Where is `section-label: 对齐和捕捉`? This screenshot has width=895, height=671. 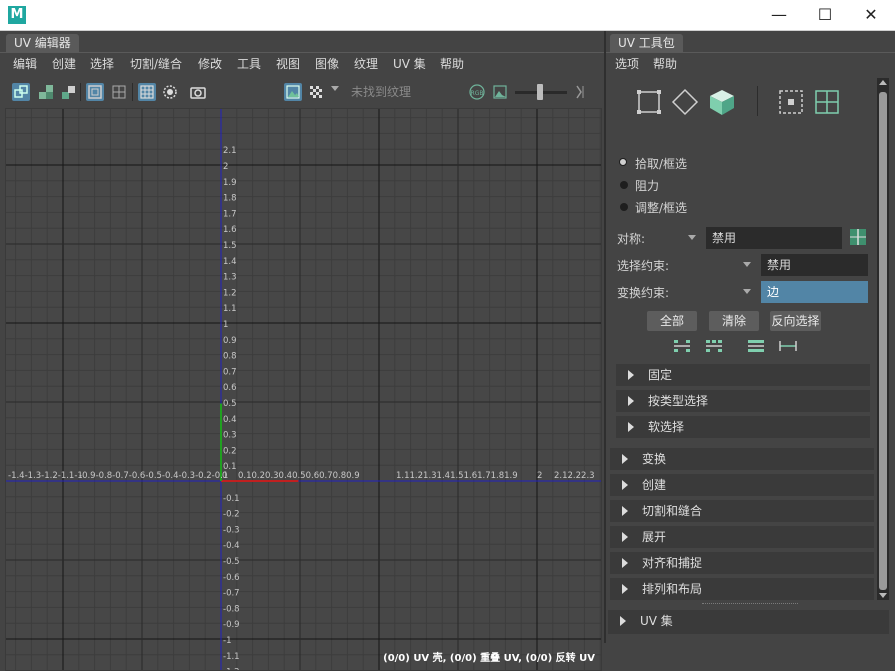
section-label: 对齐和捕捉 is located at coordinates (672, 563).